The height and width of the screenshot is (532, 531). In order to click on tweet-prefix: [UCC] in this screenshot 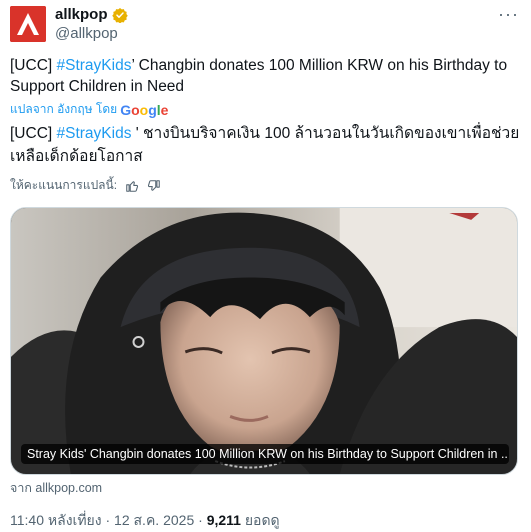, I will do `click(33, 65)`.